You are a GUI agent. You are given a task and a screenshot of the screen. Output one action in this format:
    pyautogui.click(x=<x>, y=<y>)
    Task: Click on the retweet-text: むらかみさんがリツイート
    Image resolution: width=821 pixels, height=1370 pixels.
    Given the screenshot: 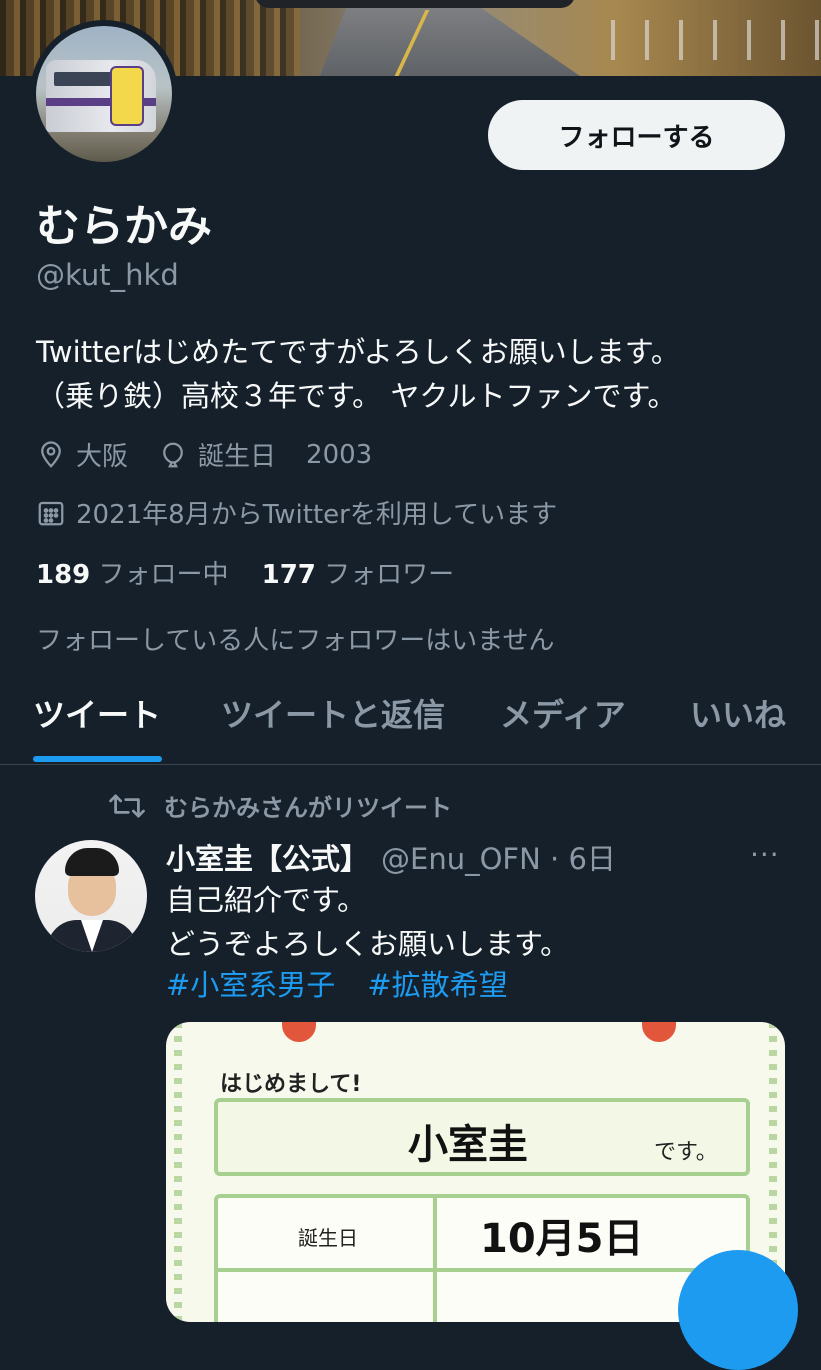 What is the action you would take?
    pyautogui.click(x=308, y=805)
    